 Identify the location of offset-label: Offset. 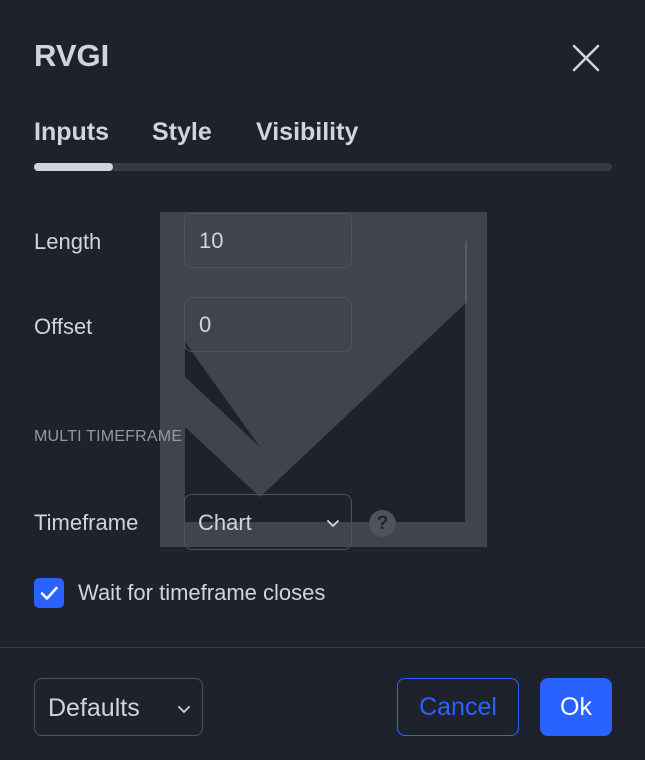
(63, 326).